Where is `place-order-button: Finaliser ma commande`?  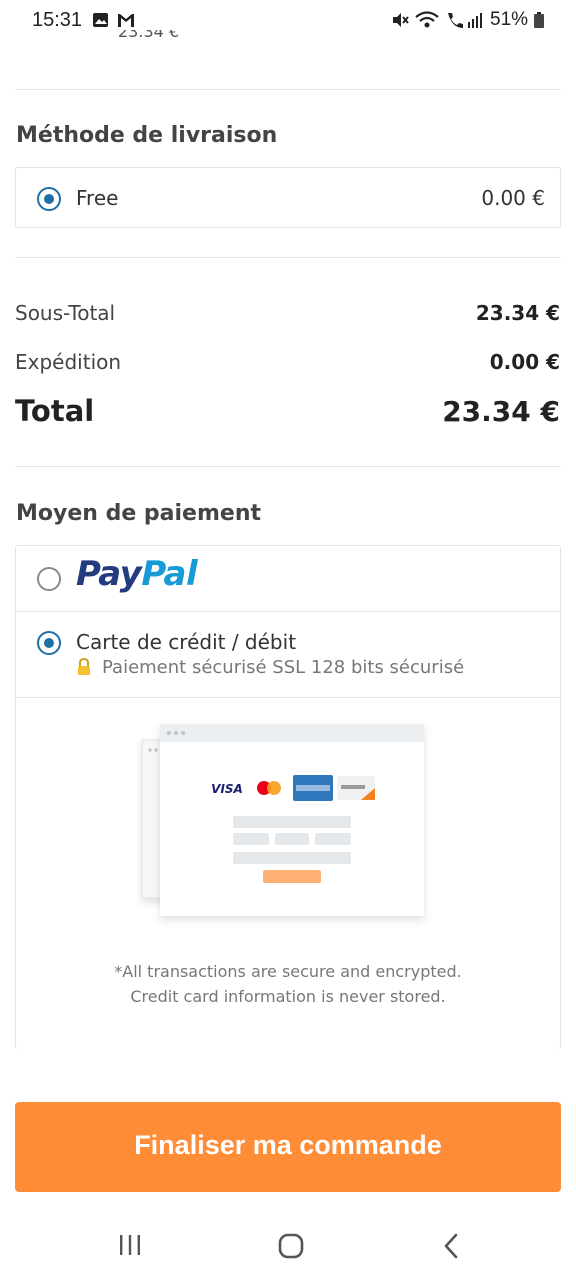
place-order-button: Finaliser ma commande is located at coordinates (288, 1147).